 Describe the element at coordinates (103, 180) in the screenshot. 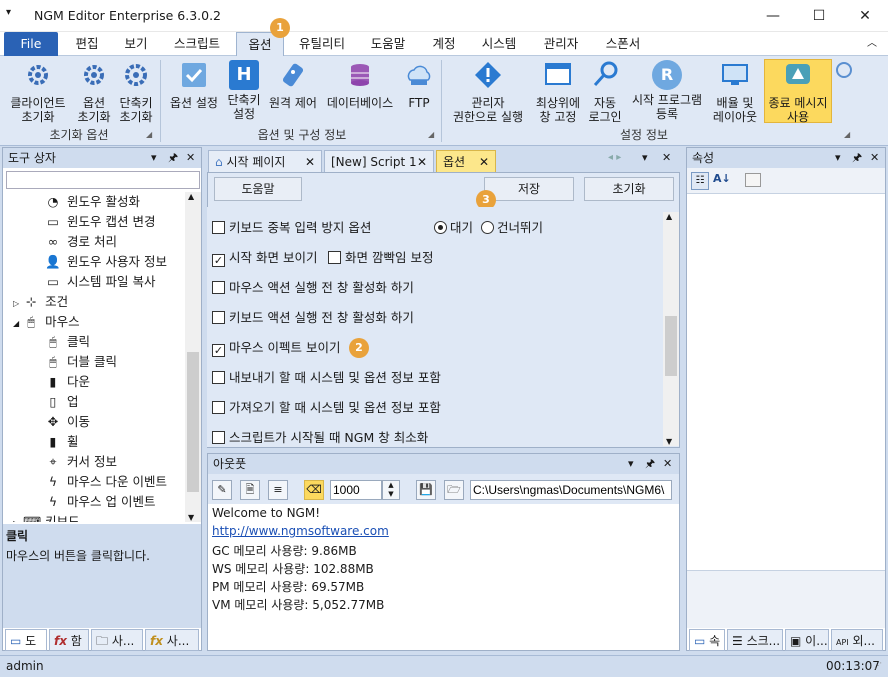

I see `toolbox-search-input` at that location.